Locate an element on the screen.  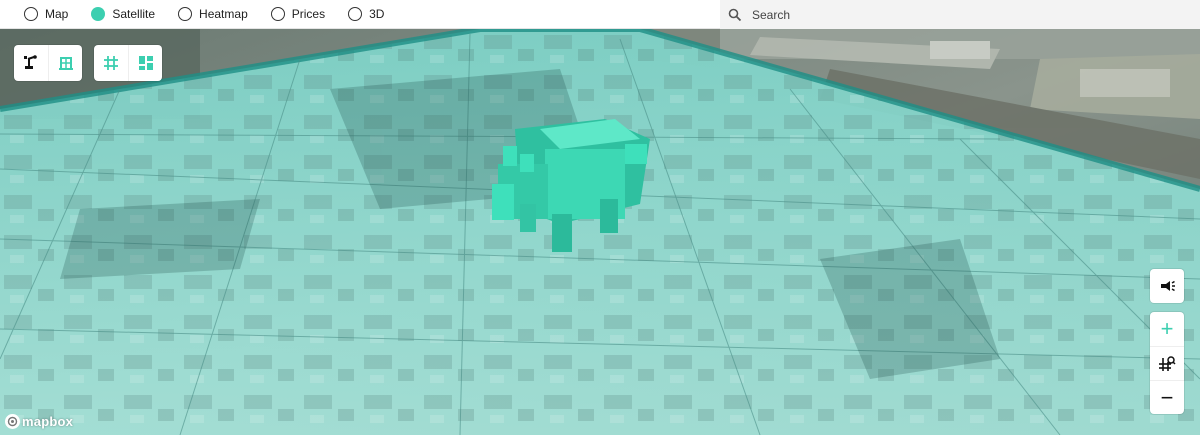
zoom-out-button: − is located at coordinates (1167, 397).